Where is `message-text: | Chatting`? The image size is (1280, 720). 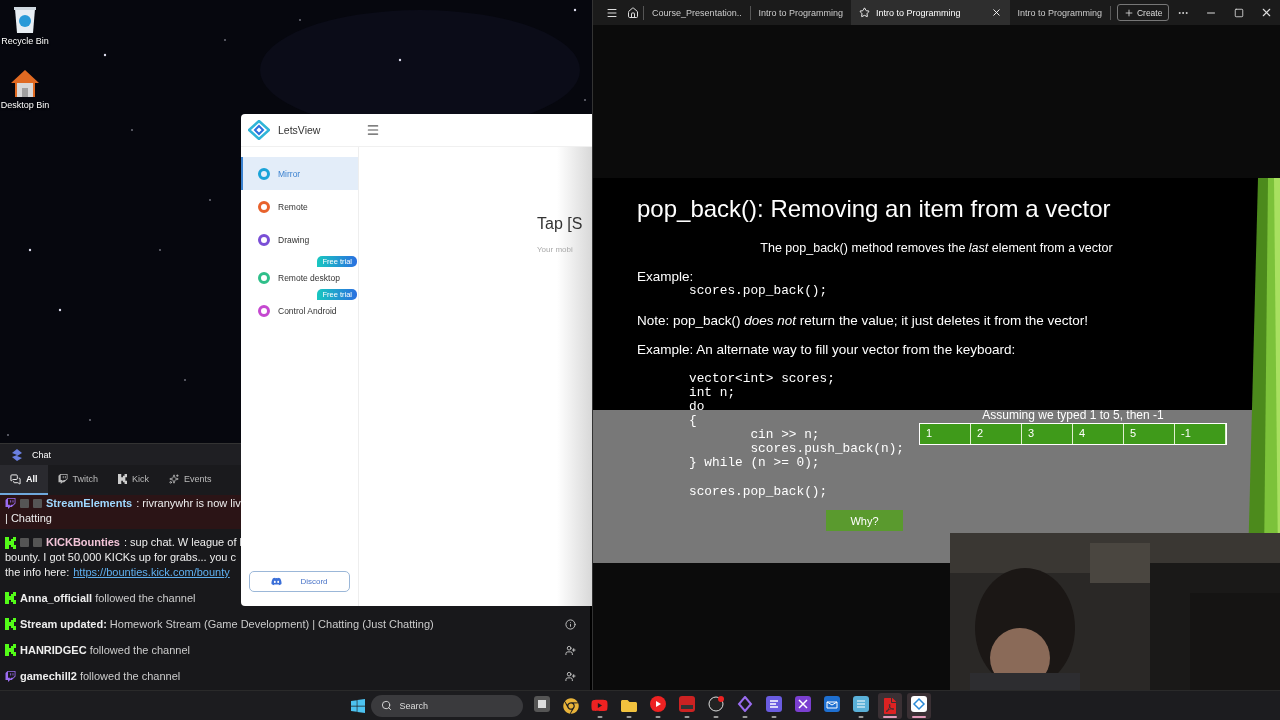
message-text: | Chatting is located at coordinates (29, 518).